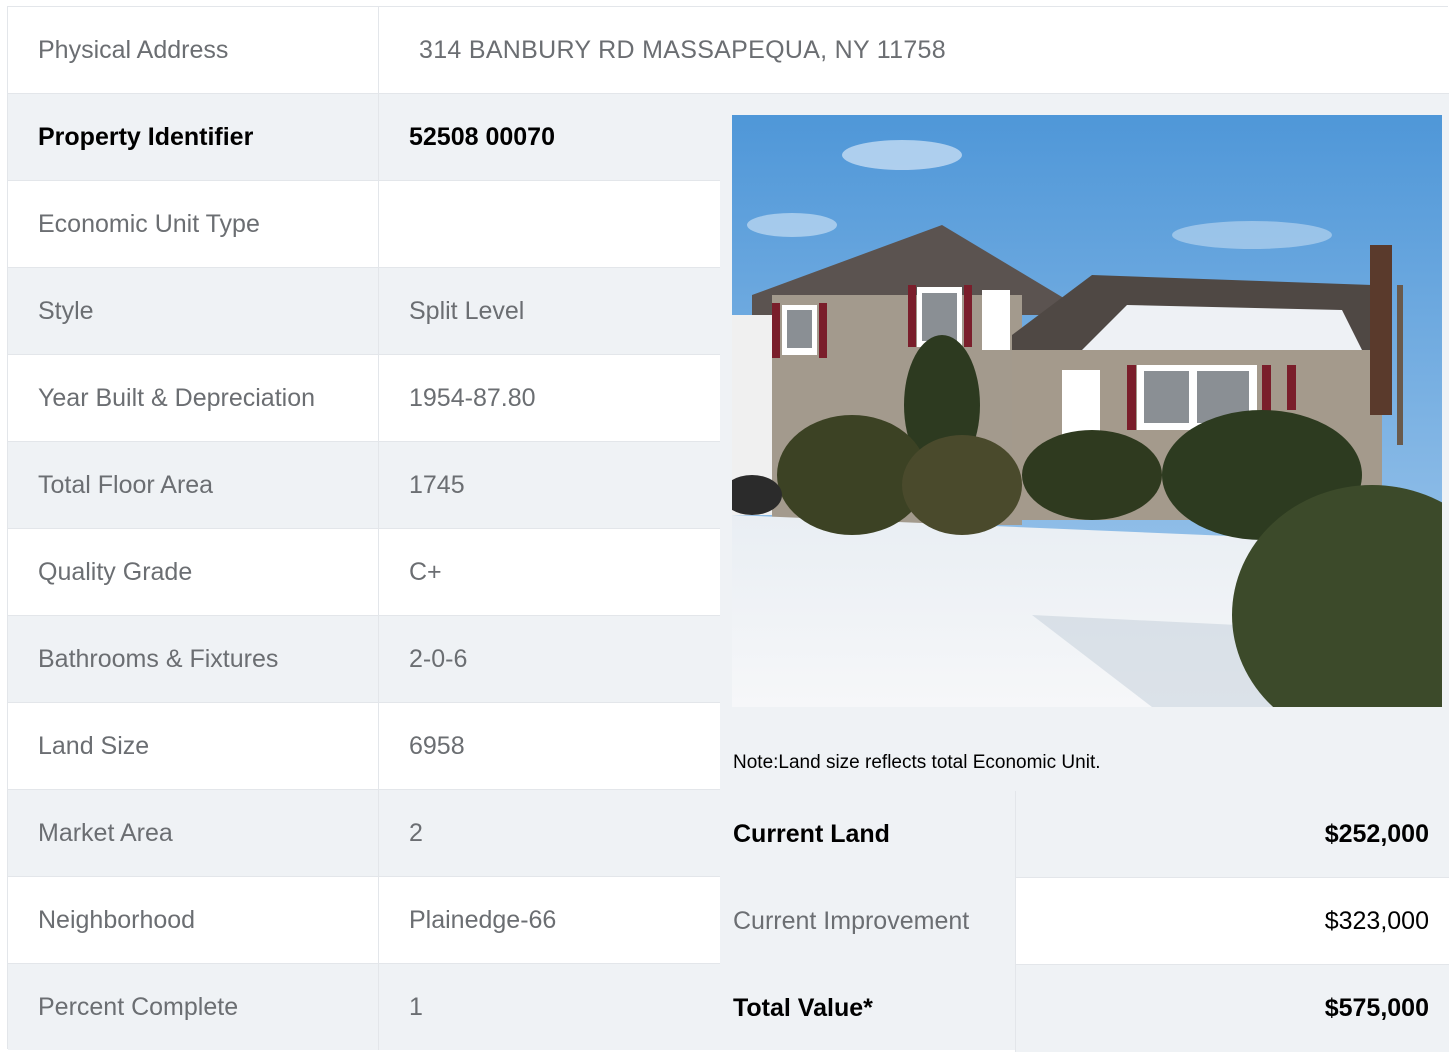 Image resolution: width=1449 pixels, height=1052 pixels. Describe the element at coordinates (549, 1007) in the screenshot. I see `percent-complete-value: 1` at that location.